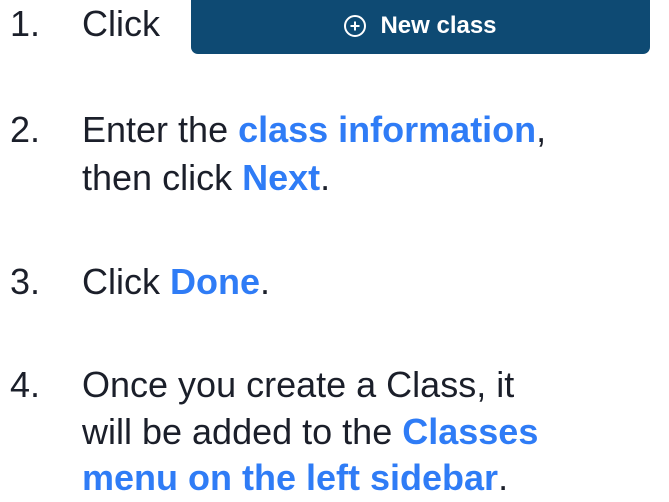 The width and height of the screenshot is (669, 502). I want to click on new-class-button-label: New class, so click(438, 25).